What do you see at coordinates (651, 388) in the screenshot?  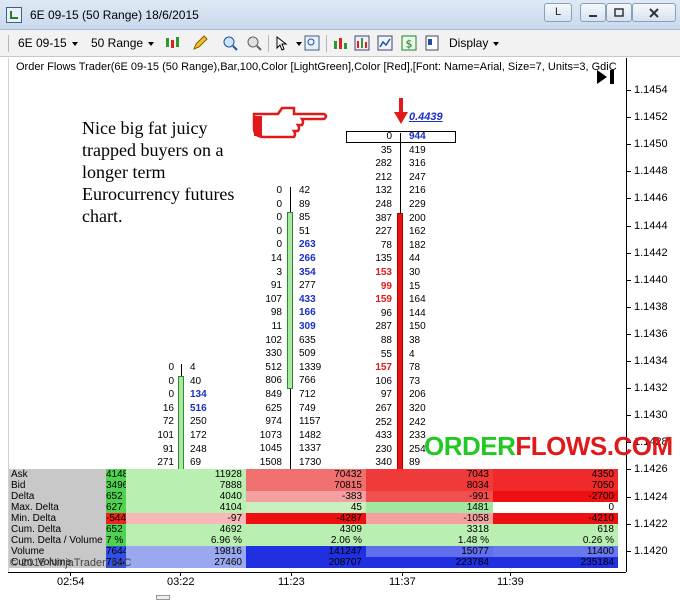 I see `price-tick-label: 1.1432` at bounding box center [651, 388].